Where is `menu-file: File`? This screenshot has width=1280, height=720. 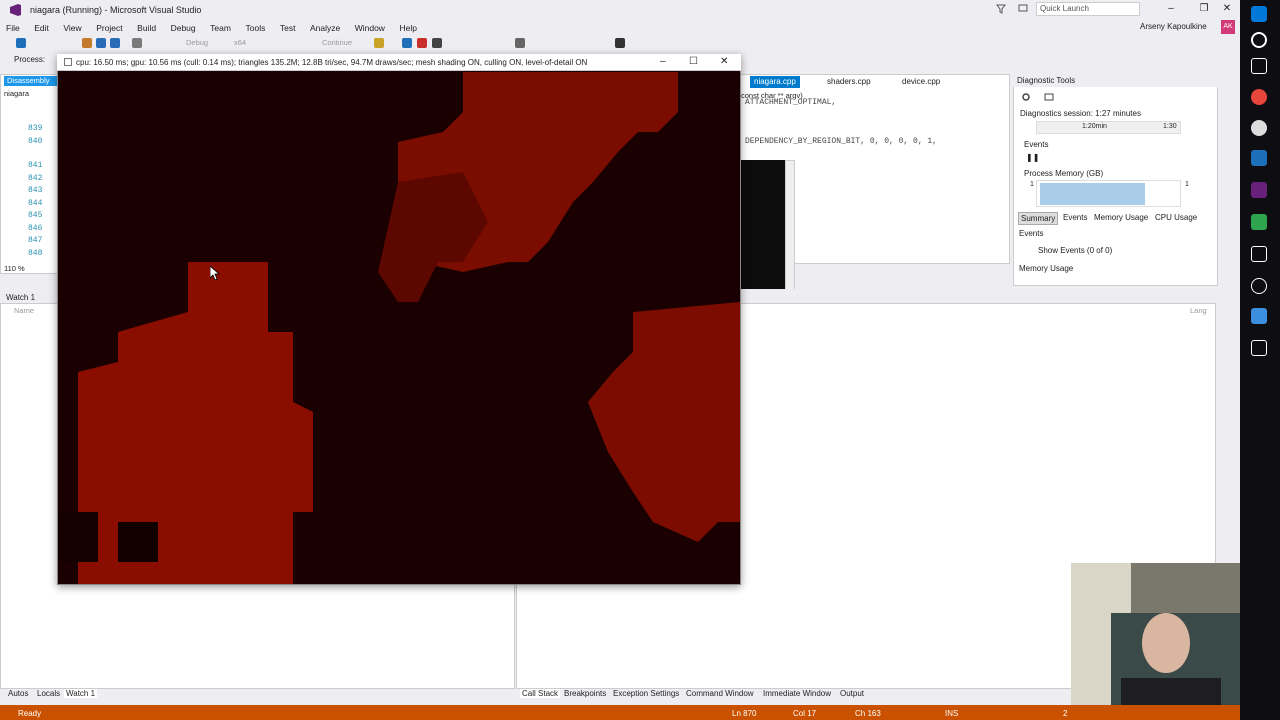 menu-file: File is located at coordinates (13, 28).